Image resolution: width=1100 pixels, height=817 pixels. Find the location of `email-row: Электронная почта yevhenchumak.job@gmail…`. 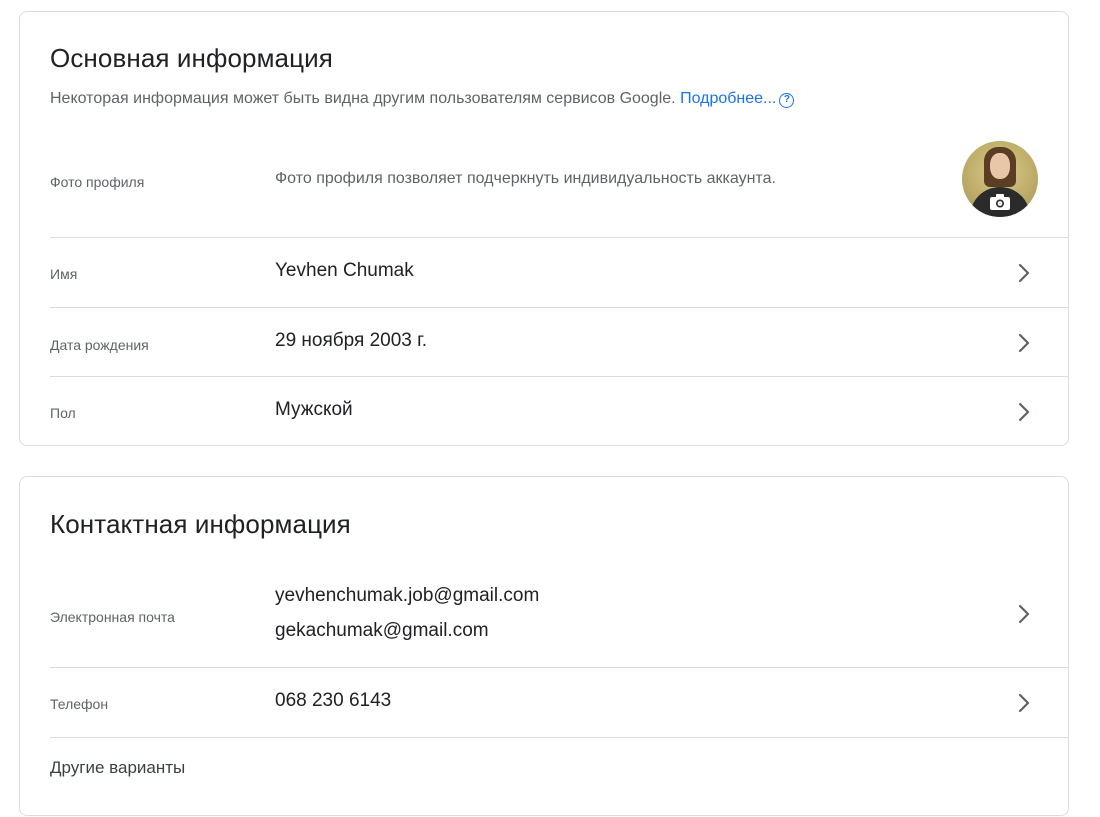

email-row: Электронная почта yevhenchumak.job@gmail… is located at coordinates (559, 618).